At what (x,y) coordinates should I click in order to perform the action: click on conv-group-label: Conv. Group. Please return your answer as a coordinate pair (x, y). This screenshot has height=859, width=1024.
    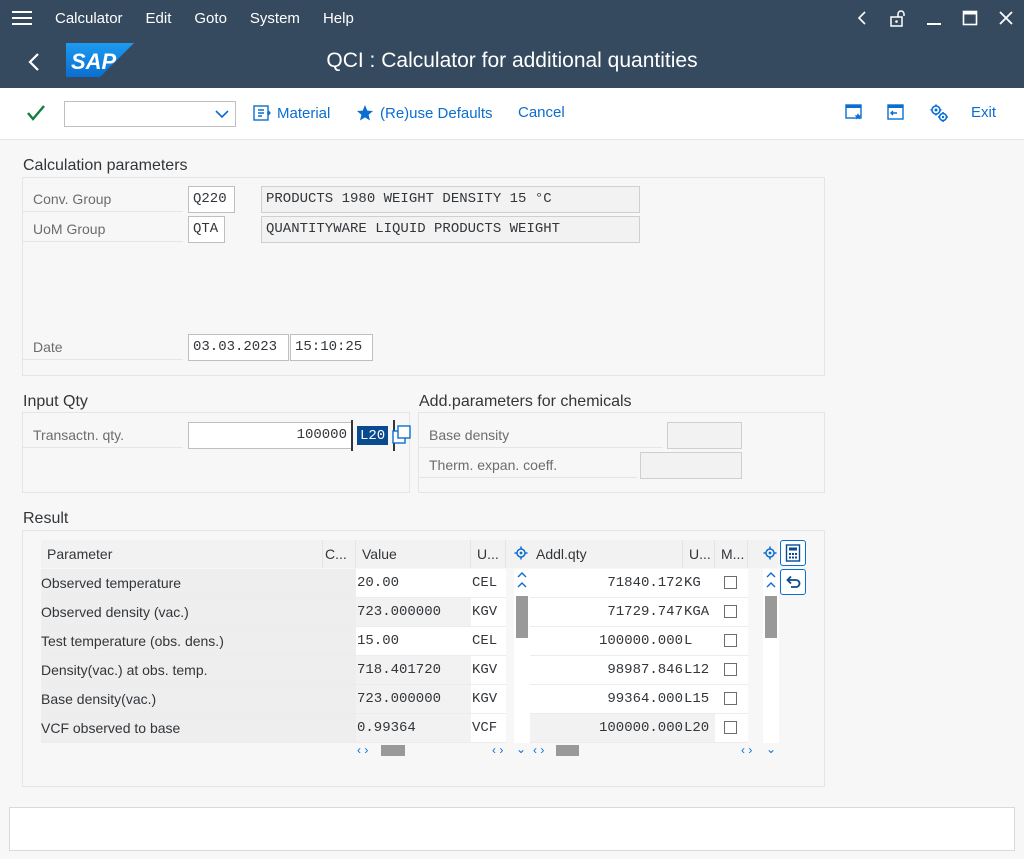
    Looking at the image, I should click on (103, 199).